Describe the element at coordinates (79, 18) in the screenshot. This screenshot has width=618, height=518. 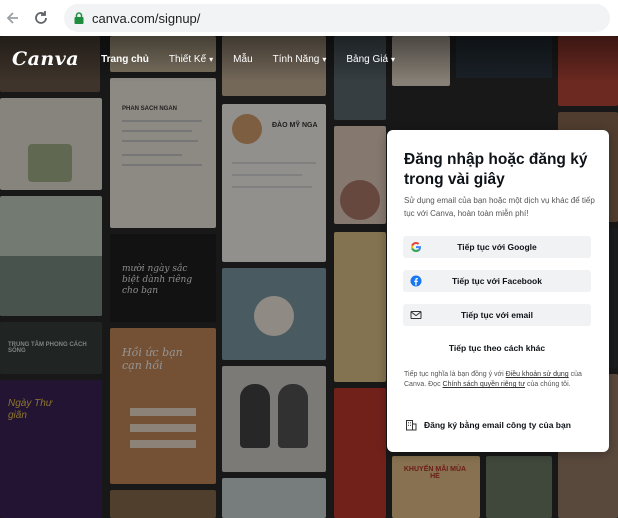
I see `lock-icon` at that location.